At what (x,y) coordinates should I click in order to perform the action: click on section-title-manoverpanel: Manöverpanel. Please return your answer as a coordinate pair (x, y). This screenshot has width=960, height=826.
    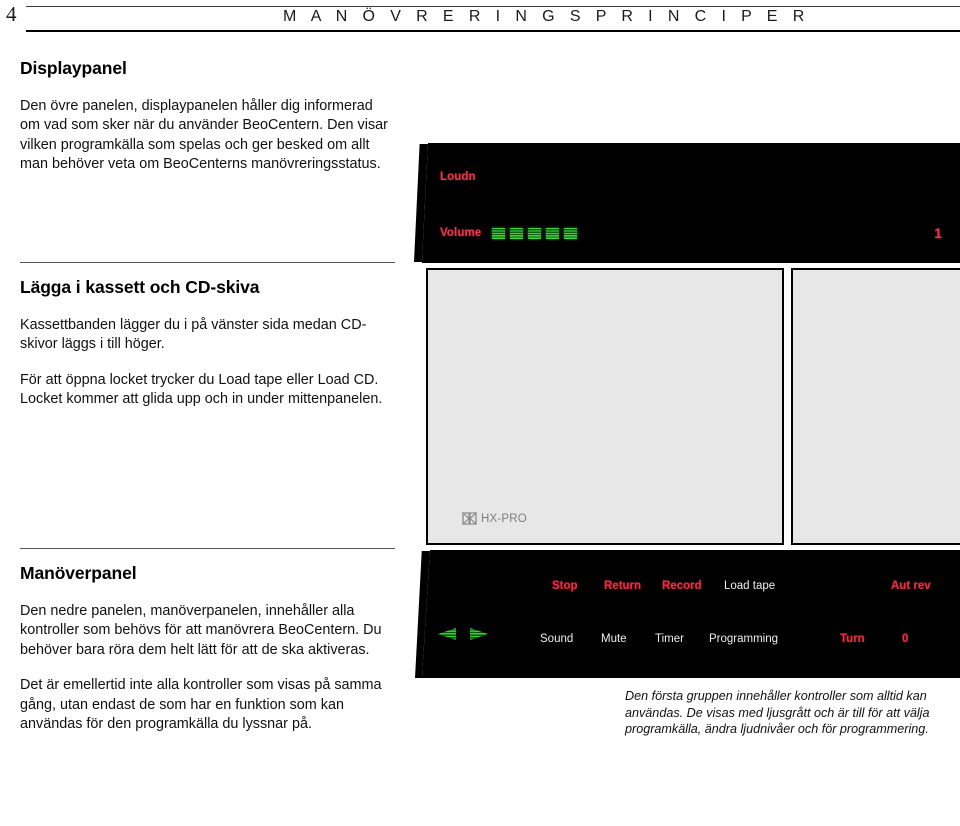
    Looking at the image, I should click on (78, 573).